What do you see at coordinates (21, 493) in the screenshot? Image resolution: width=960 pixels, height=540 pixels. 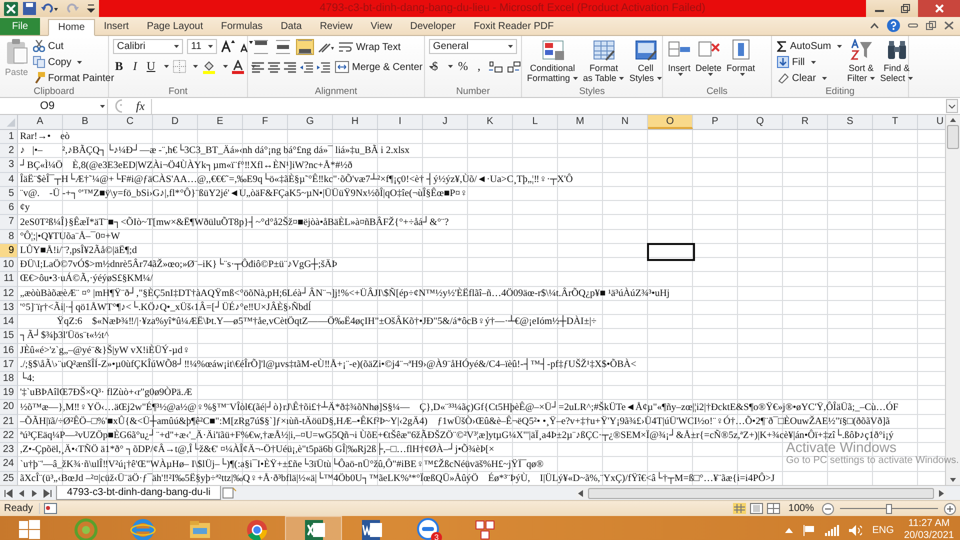 I see `previous-sheet-icon` at bounding box center [21, 493].